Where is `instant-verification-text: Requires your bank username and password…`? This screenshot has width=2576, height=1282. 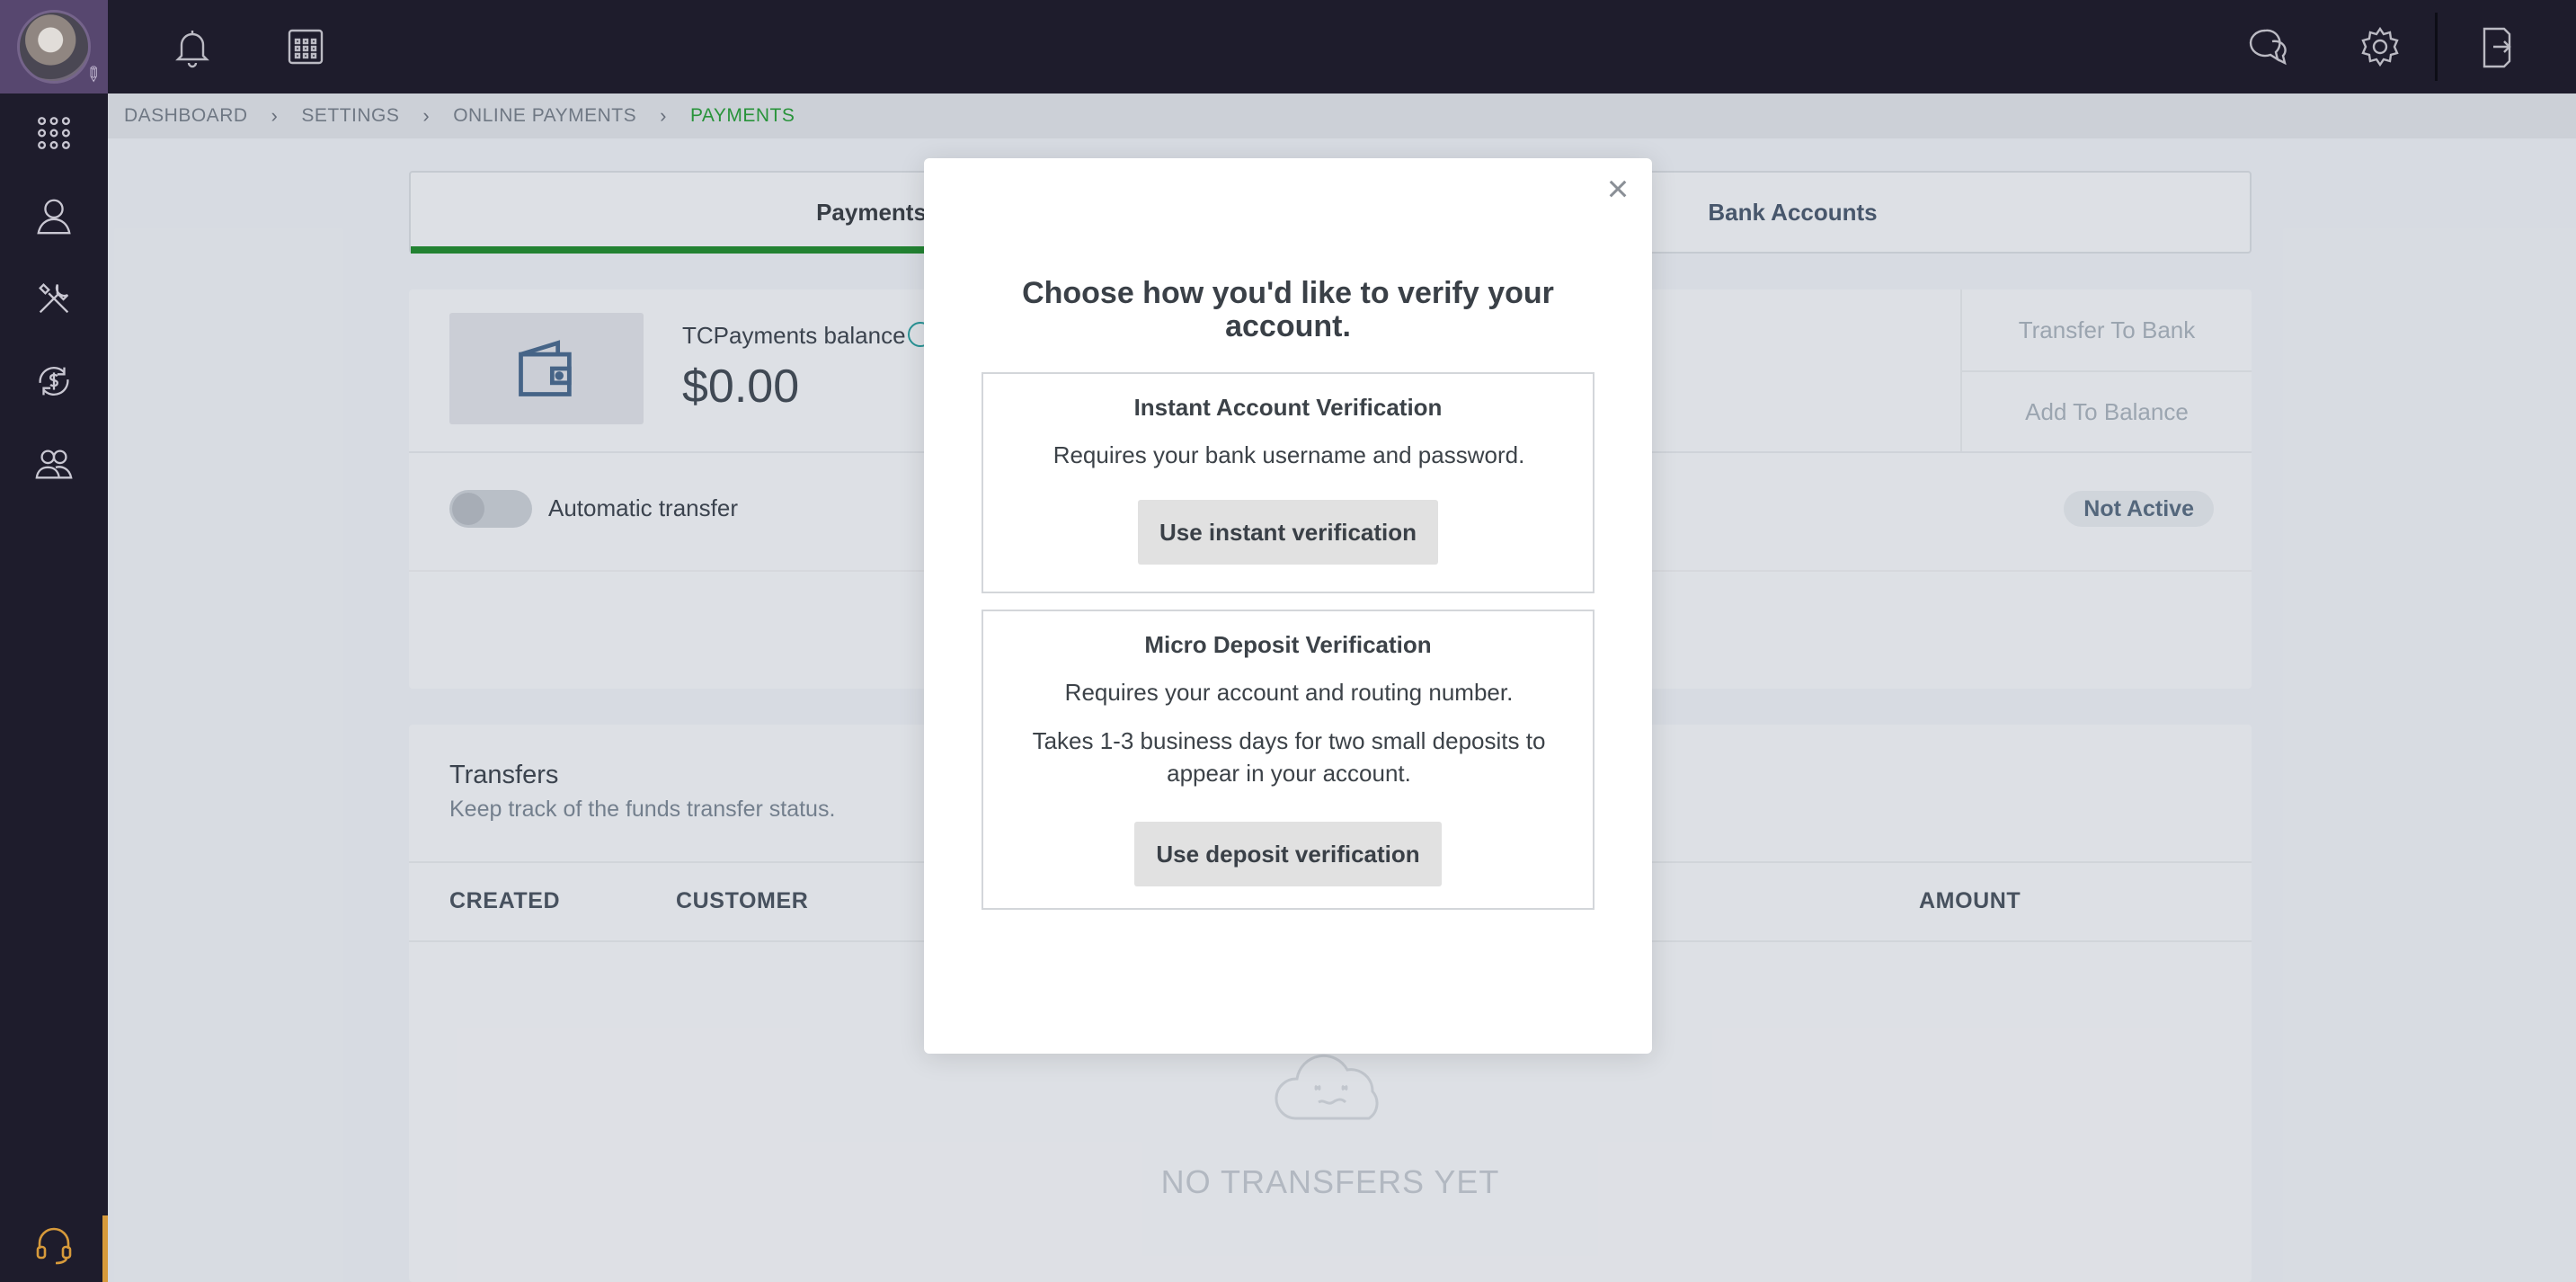
instant-verification-text: Requires your bank username and password… is located at coordinates (1289, 454).